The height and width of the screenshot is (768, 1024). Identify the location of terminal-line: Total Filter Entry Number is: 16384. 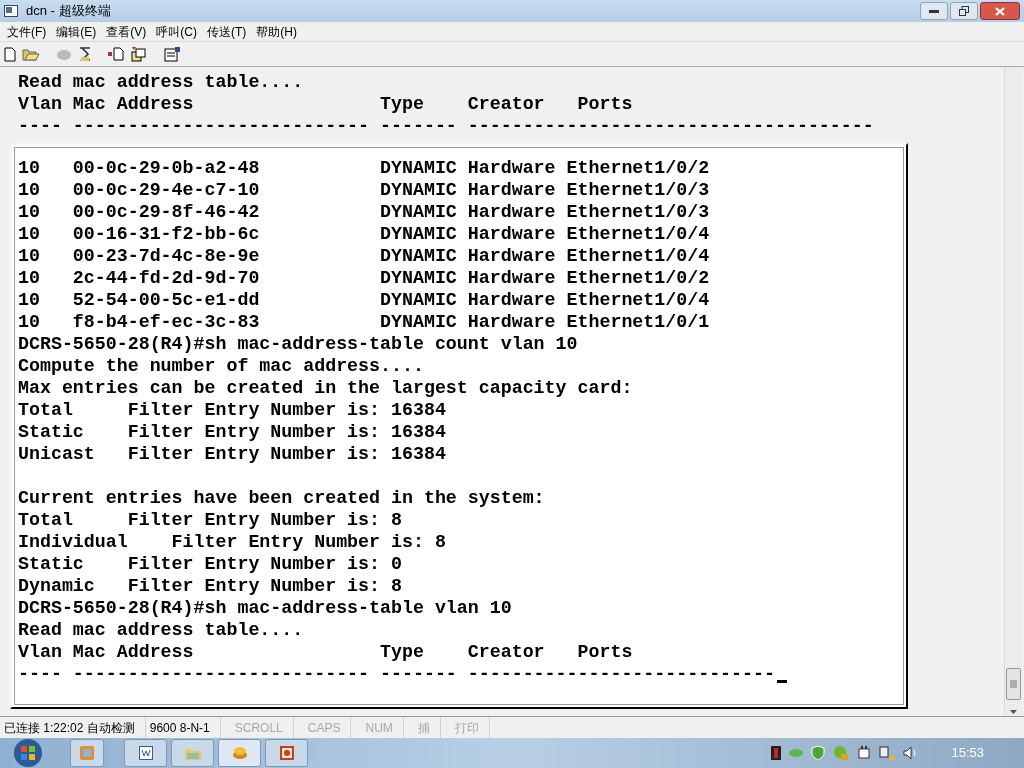
(232, 410).